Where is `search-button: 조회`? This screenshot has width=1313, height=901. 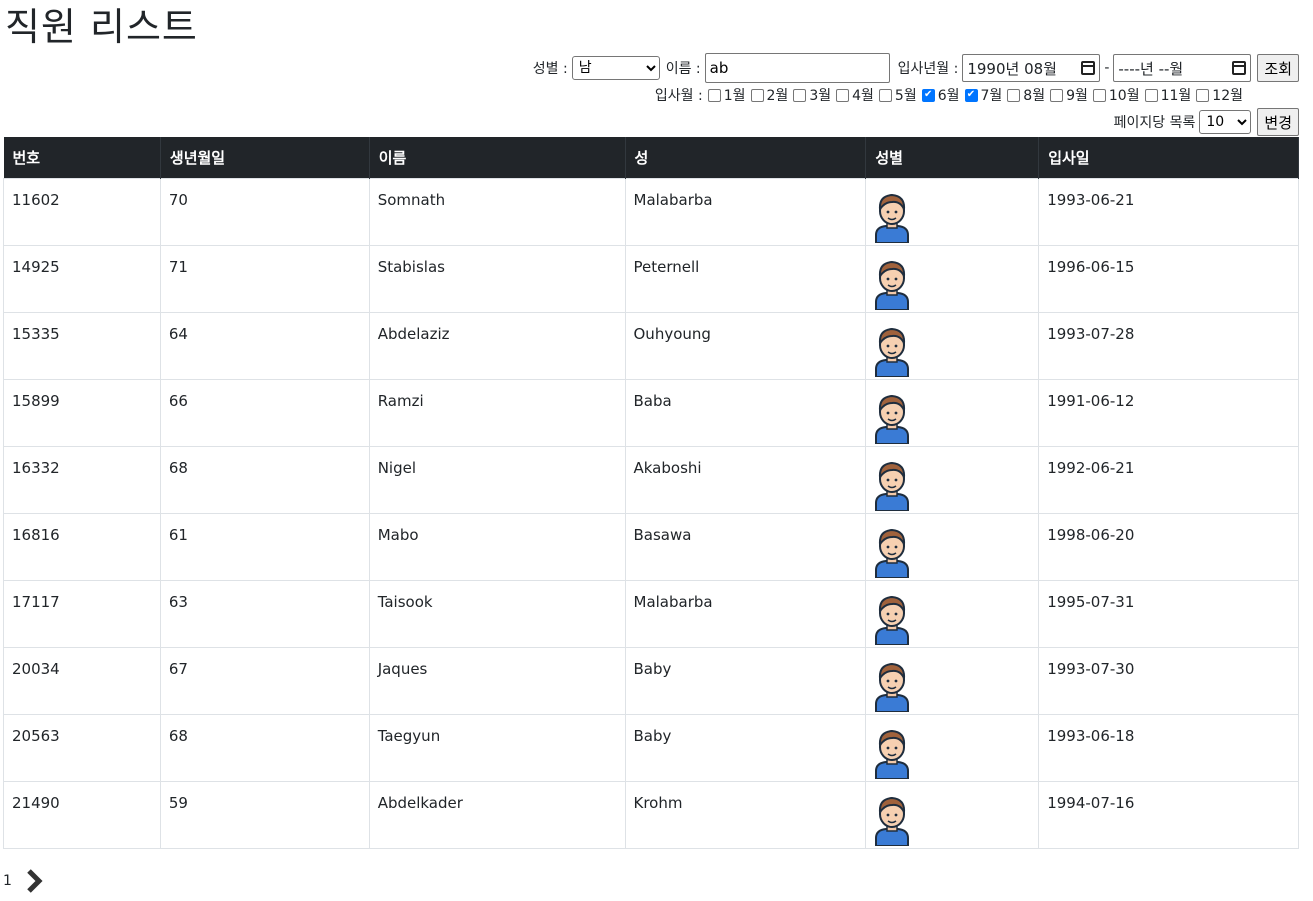
search-button: 조회 is located at coordinates (1278, 68).